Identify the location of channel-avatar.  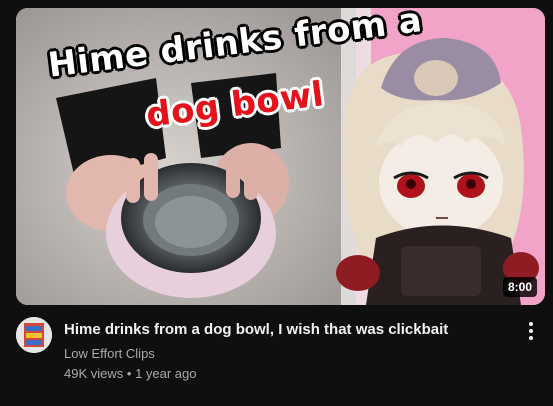
(34, 335).